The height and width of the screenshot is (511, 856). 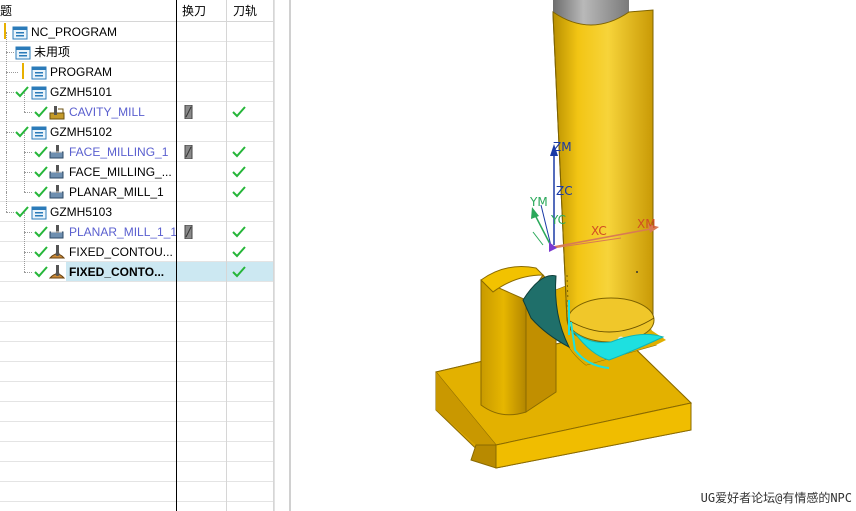 I want to click on tree-row-gzmh5103: GZMH5103, so click(x=137, y=207).